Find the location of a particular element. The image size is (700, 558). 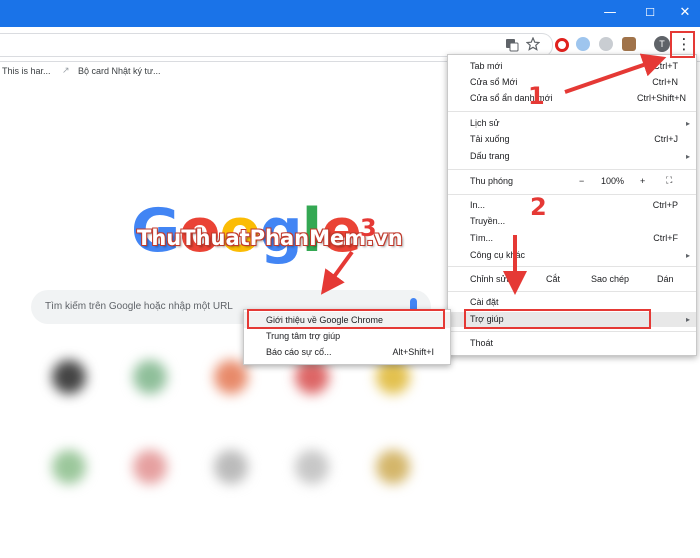

menu-item-more-tools: Công cụ khác ▸ is located at coordinates (572, 255).